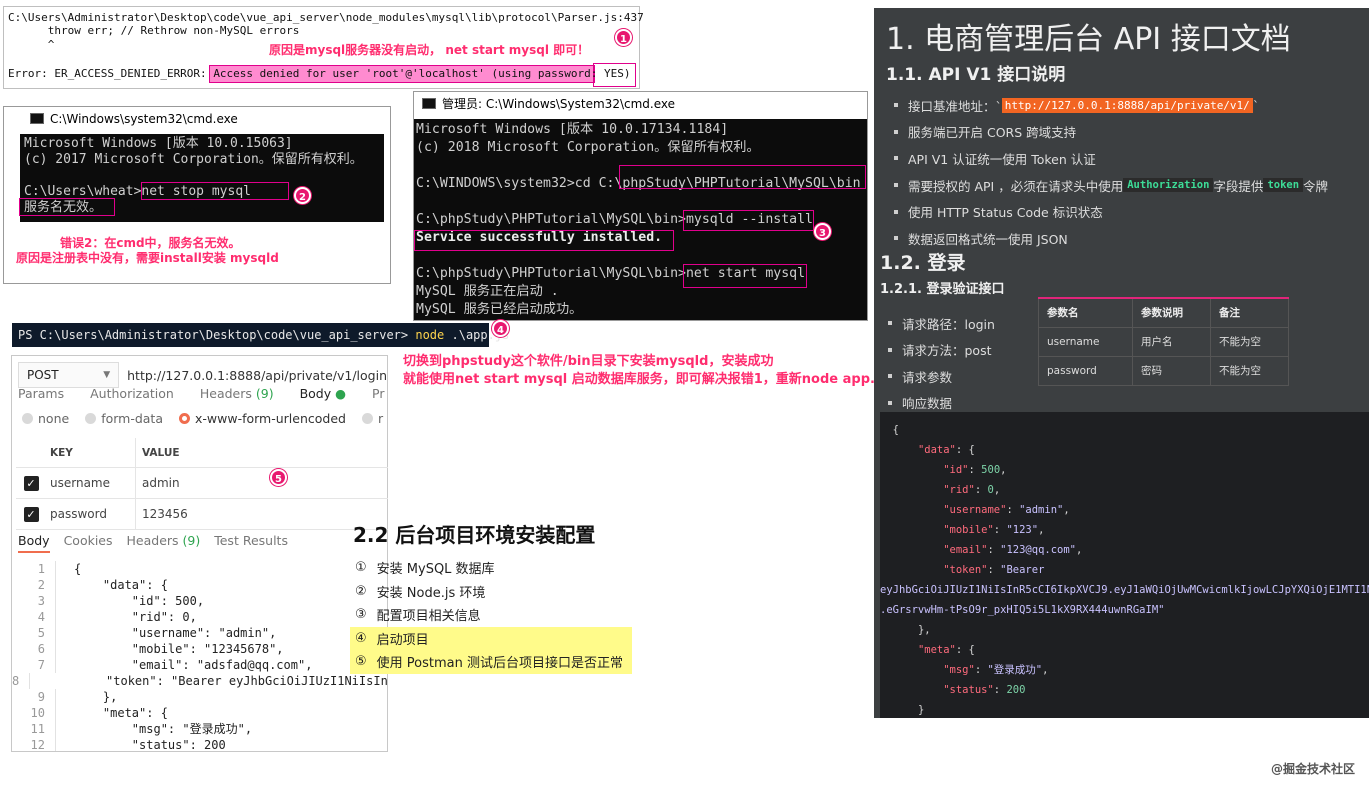 Image resolution: width=1369 pixels, height=791 pixels. What do you see at coordinates (34, 633) in the screenshot?
I see `line-number: 5` at bounding box center [34, 633].